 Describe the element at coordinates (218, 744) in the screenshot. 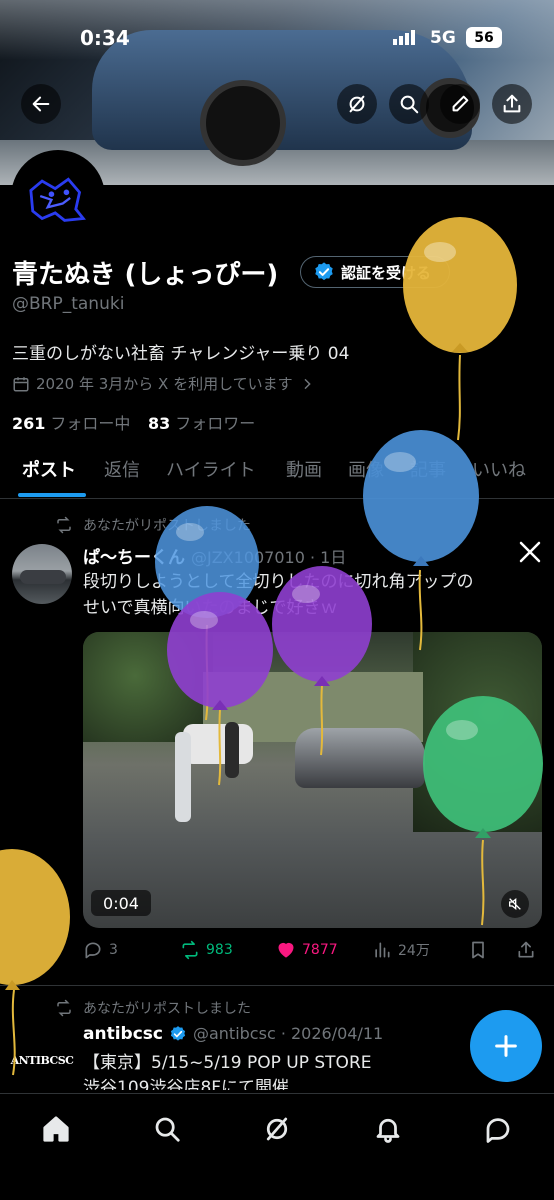

I see `video-white-car` at that location.